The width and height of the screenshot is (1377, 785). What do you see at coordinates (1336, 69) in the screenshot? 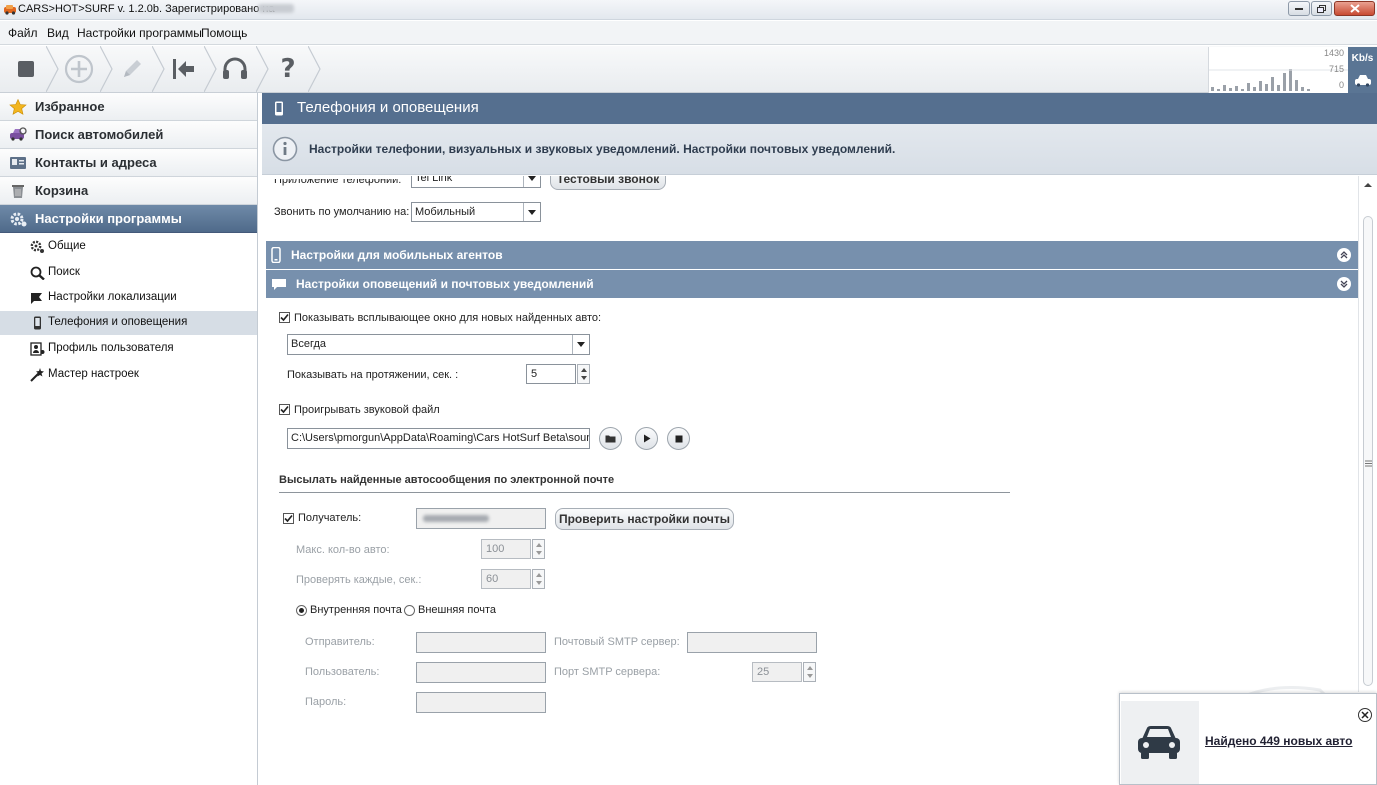
I see `traffic-mid-label: 715` at bounding box center [1336, 69].